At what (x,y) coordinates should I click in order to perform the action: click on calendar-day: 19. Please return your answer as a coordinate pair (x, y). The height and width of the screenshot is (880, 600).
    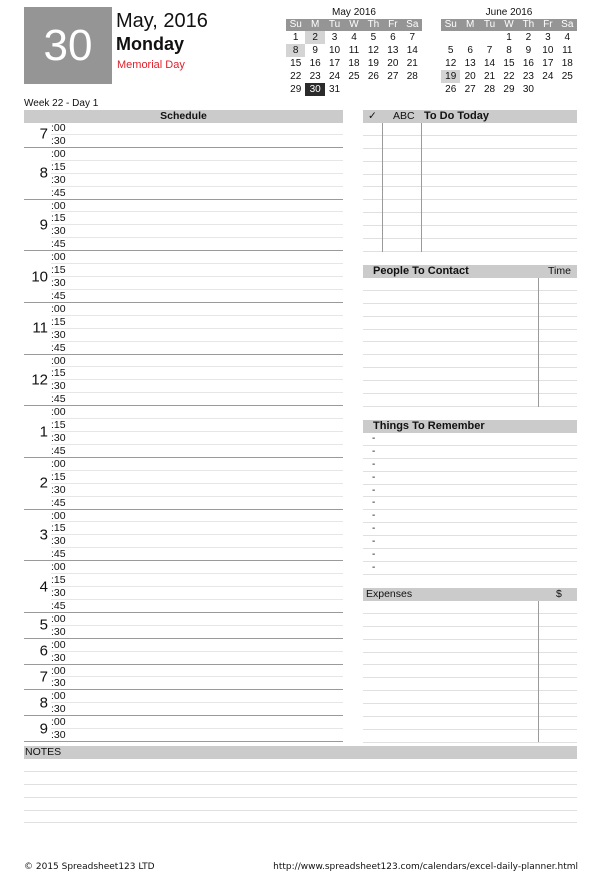
    Looking at the image, I should click on (373, 63).